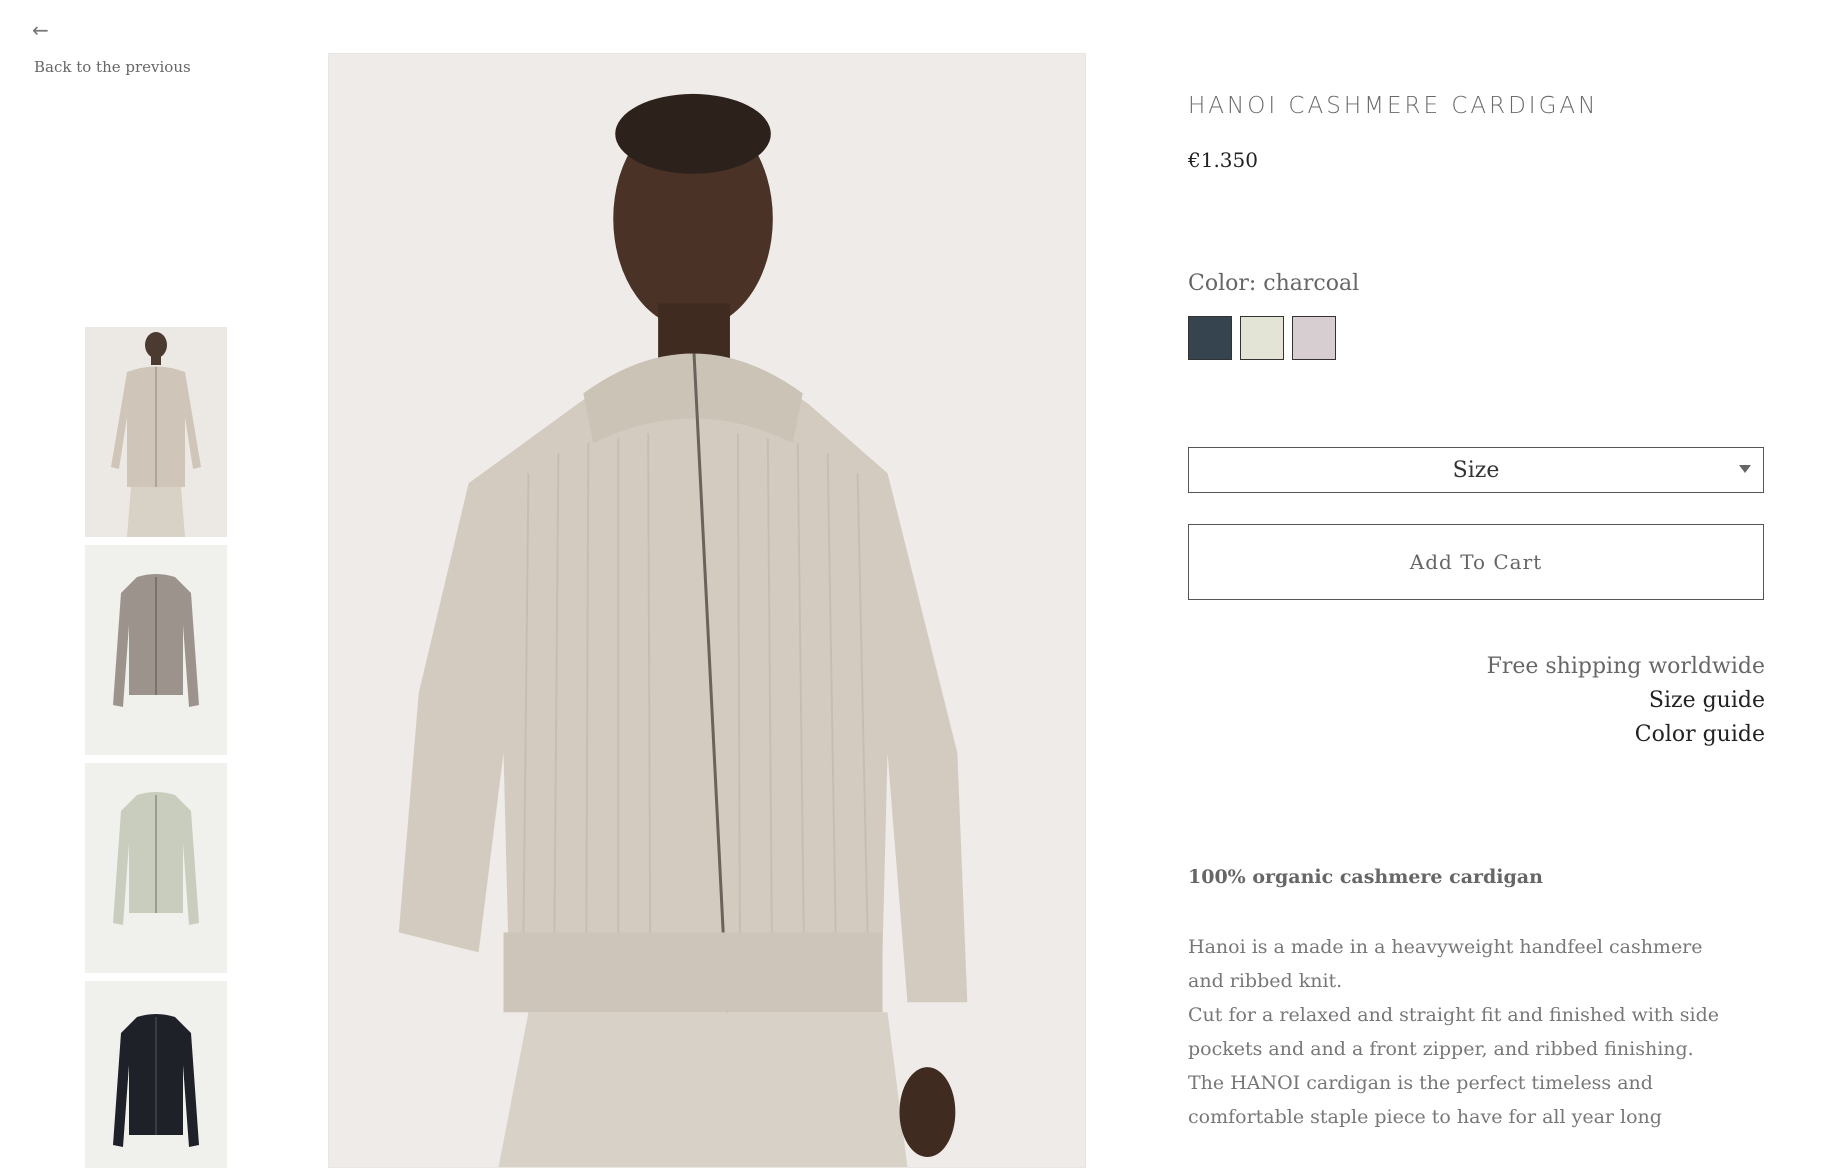 The height and width of the screenshot is (1168, 1824). I want to click on product-title: HANOI CASHMERE CARDIGAN, so click(1393, 106).